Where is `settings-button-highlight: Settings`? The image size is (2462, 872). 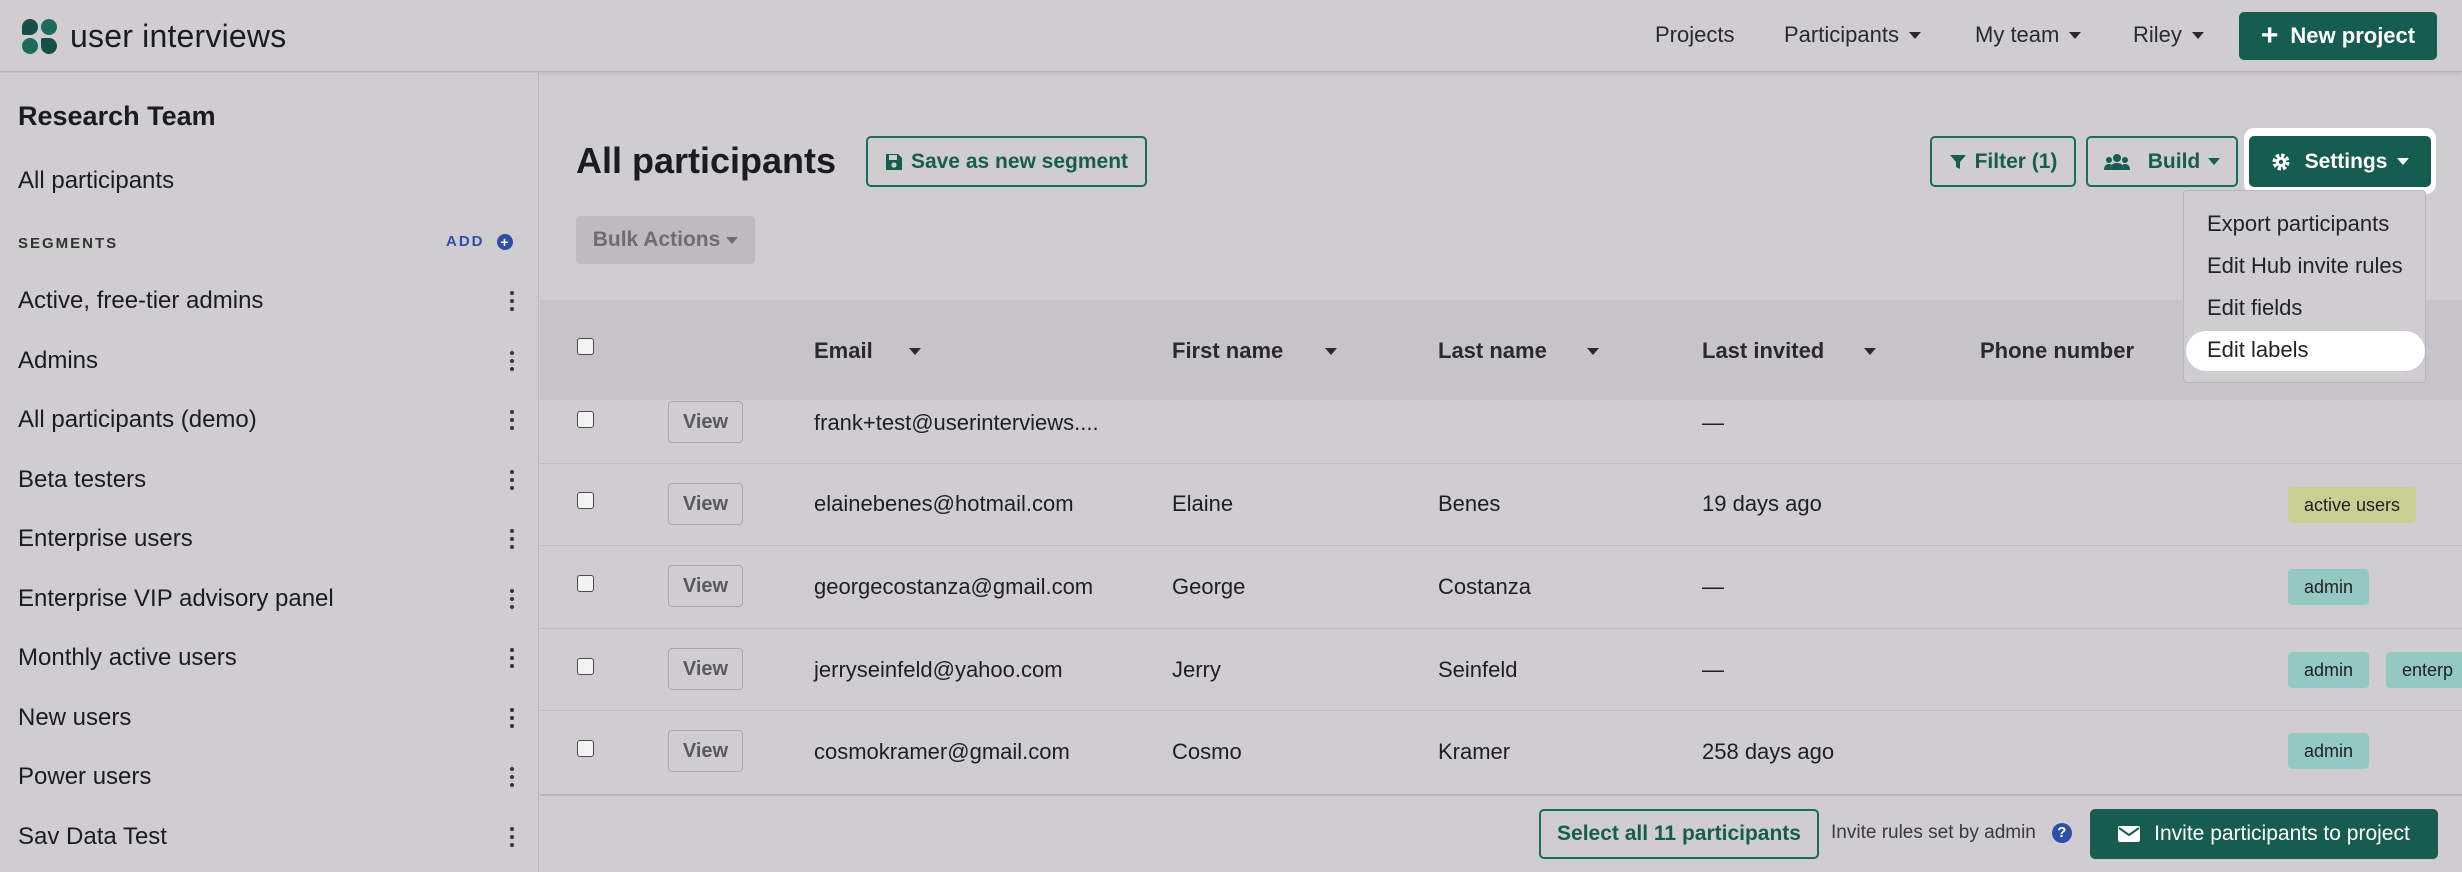
settings-button-highlight: Settings is located at coordinates (2340, 161).